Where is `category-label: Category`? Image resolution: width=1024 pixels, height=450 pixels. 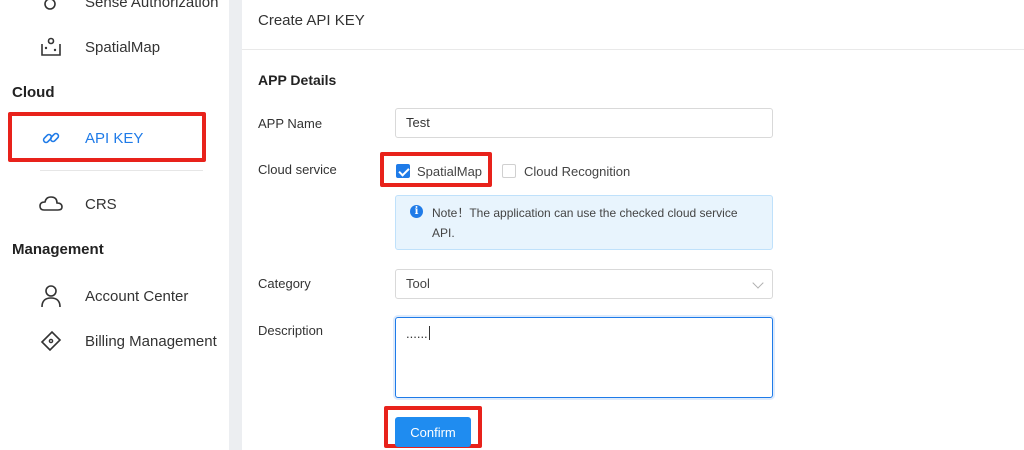 category-label: Category is located at coordinates (284, 283).